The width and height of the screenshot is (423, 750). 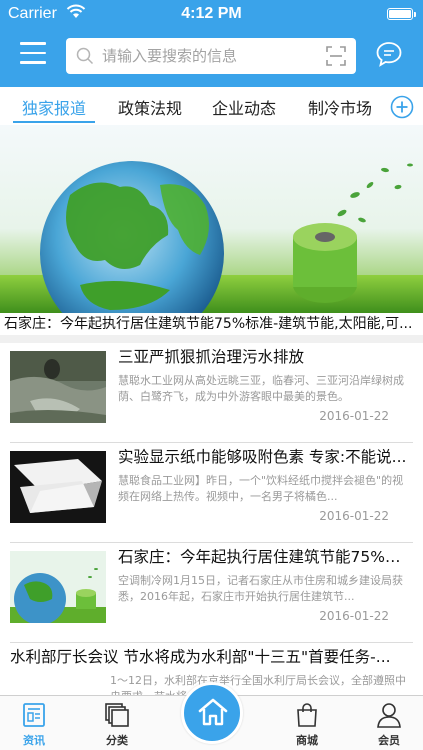 I want to click on news-icon, so click(x=34, y=715).